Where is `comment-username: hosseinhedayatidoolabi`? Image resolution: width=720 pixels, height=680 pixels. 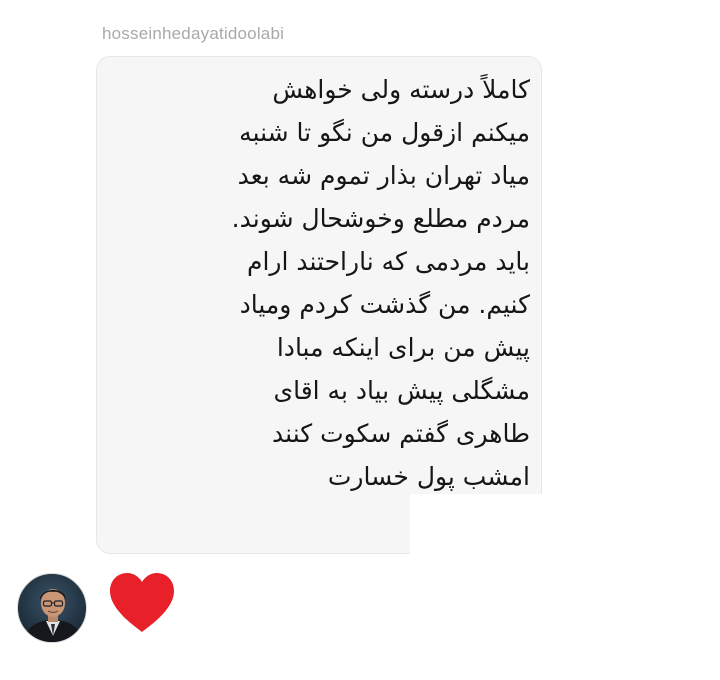
comment-username: hosseinhedayatidoolabi is located at coordinates (193, 34).